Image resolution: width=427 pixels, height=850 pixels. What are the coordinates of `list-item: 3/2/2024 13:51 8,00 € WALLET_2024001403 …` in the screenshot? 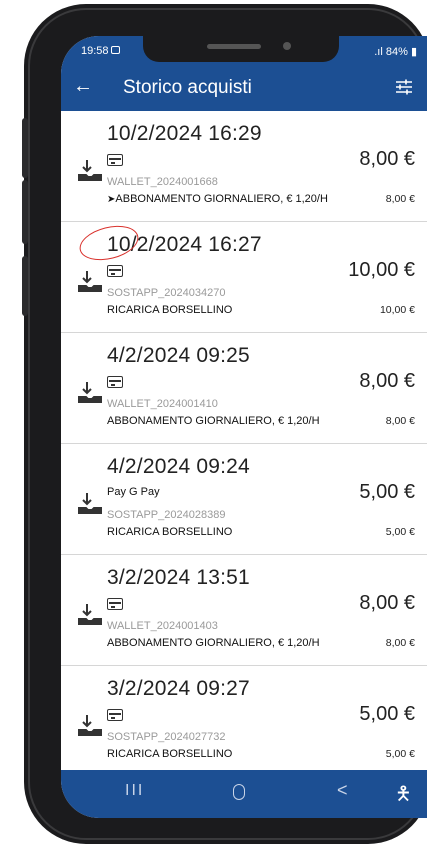 It's located at (244, 610).